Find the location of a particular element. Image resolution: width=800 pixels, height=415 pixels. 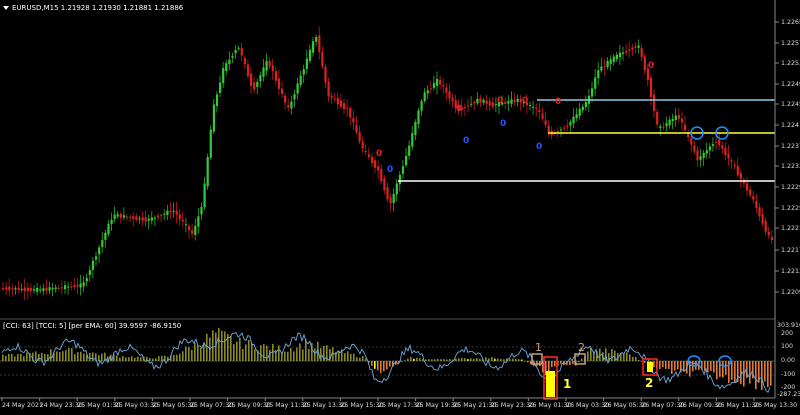

price-tick-label: 1.22135 is located at coordinates (790, 271).